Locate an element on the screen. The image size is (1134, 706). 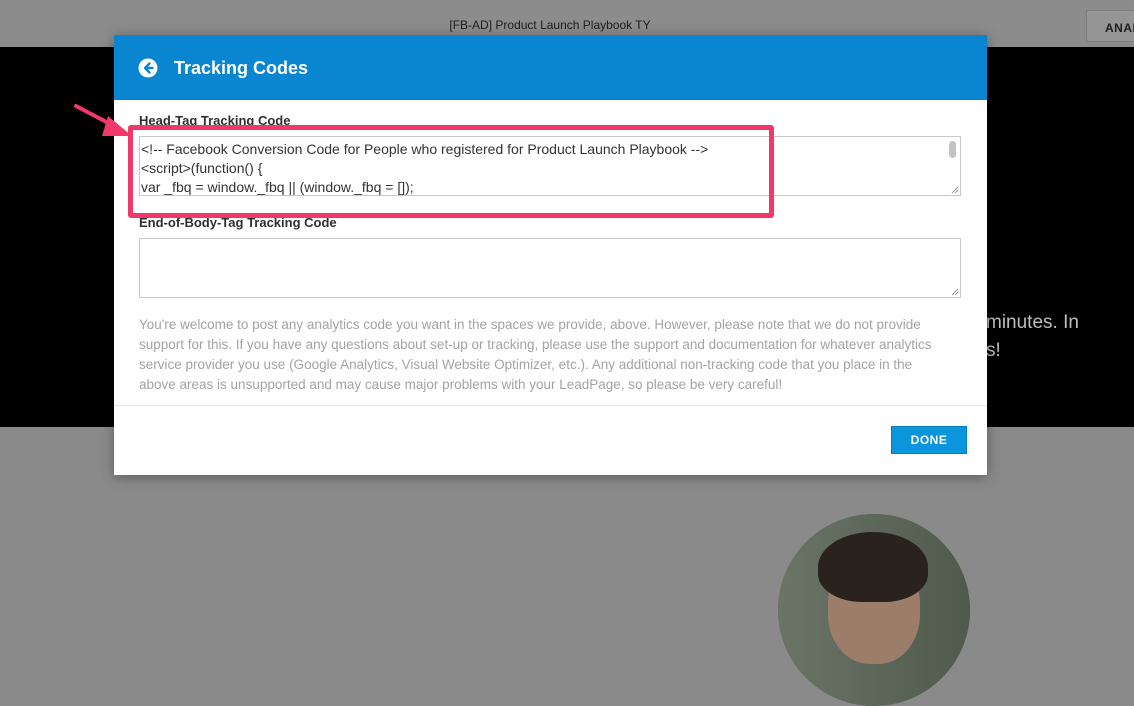
annotation-arrow-icon is located at coordinates (103, 120).